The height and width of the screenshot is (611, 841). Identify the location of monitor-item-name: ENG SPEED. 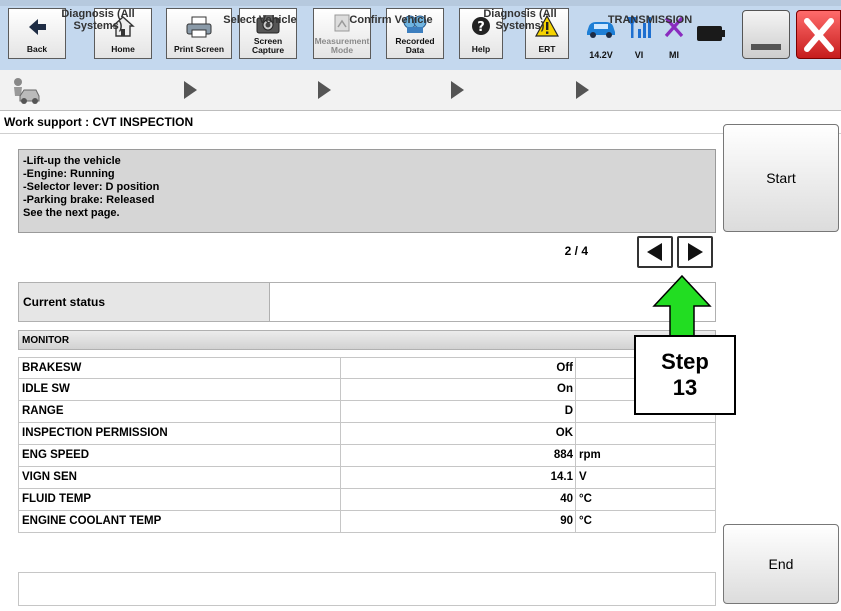
(180, 455).